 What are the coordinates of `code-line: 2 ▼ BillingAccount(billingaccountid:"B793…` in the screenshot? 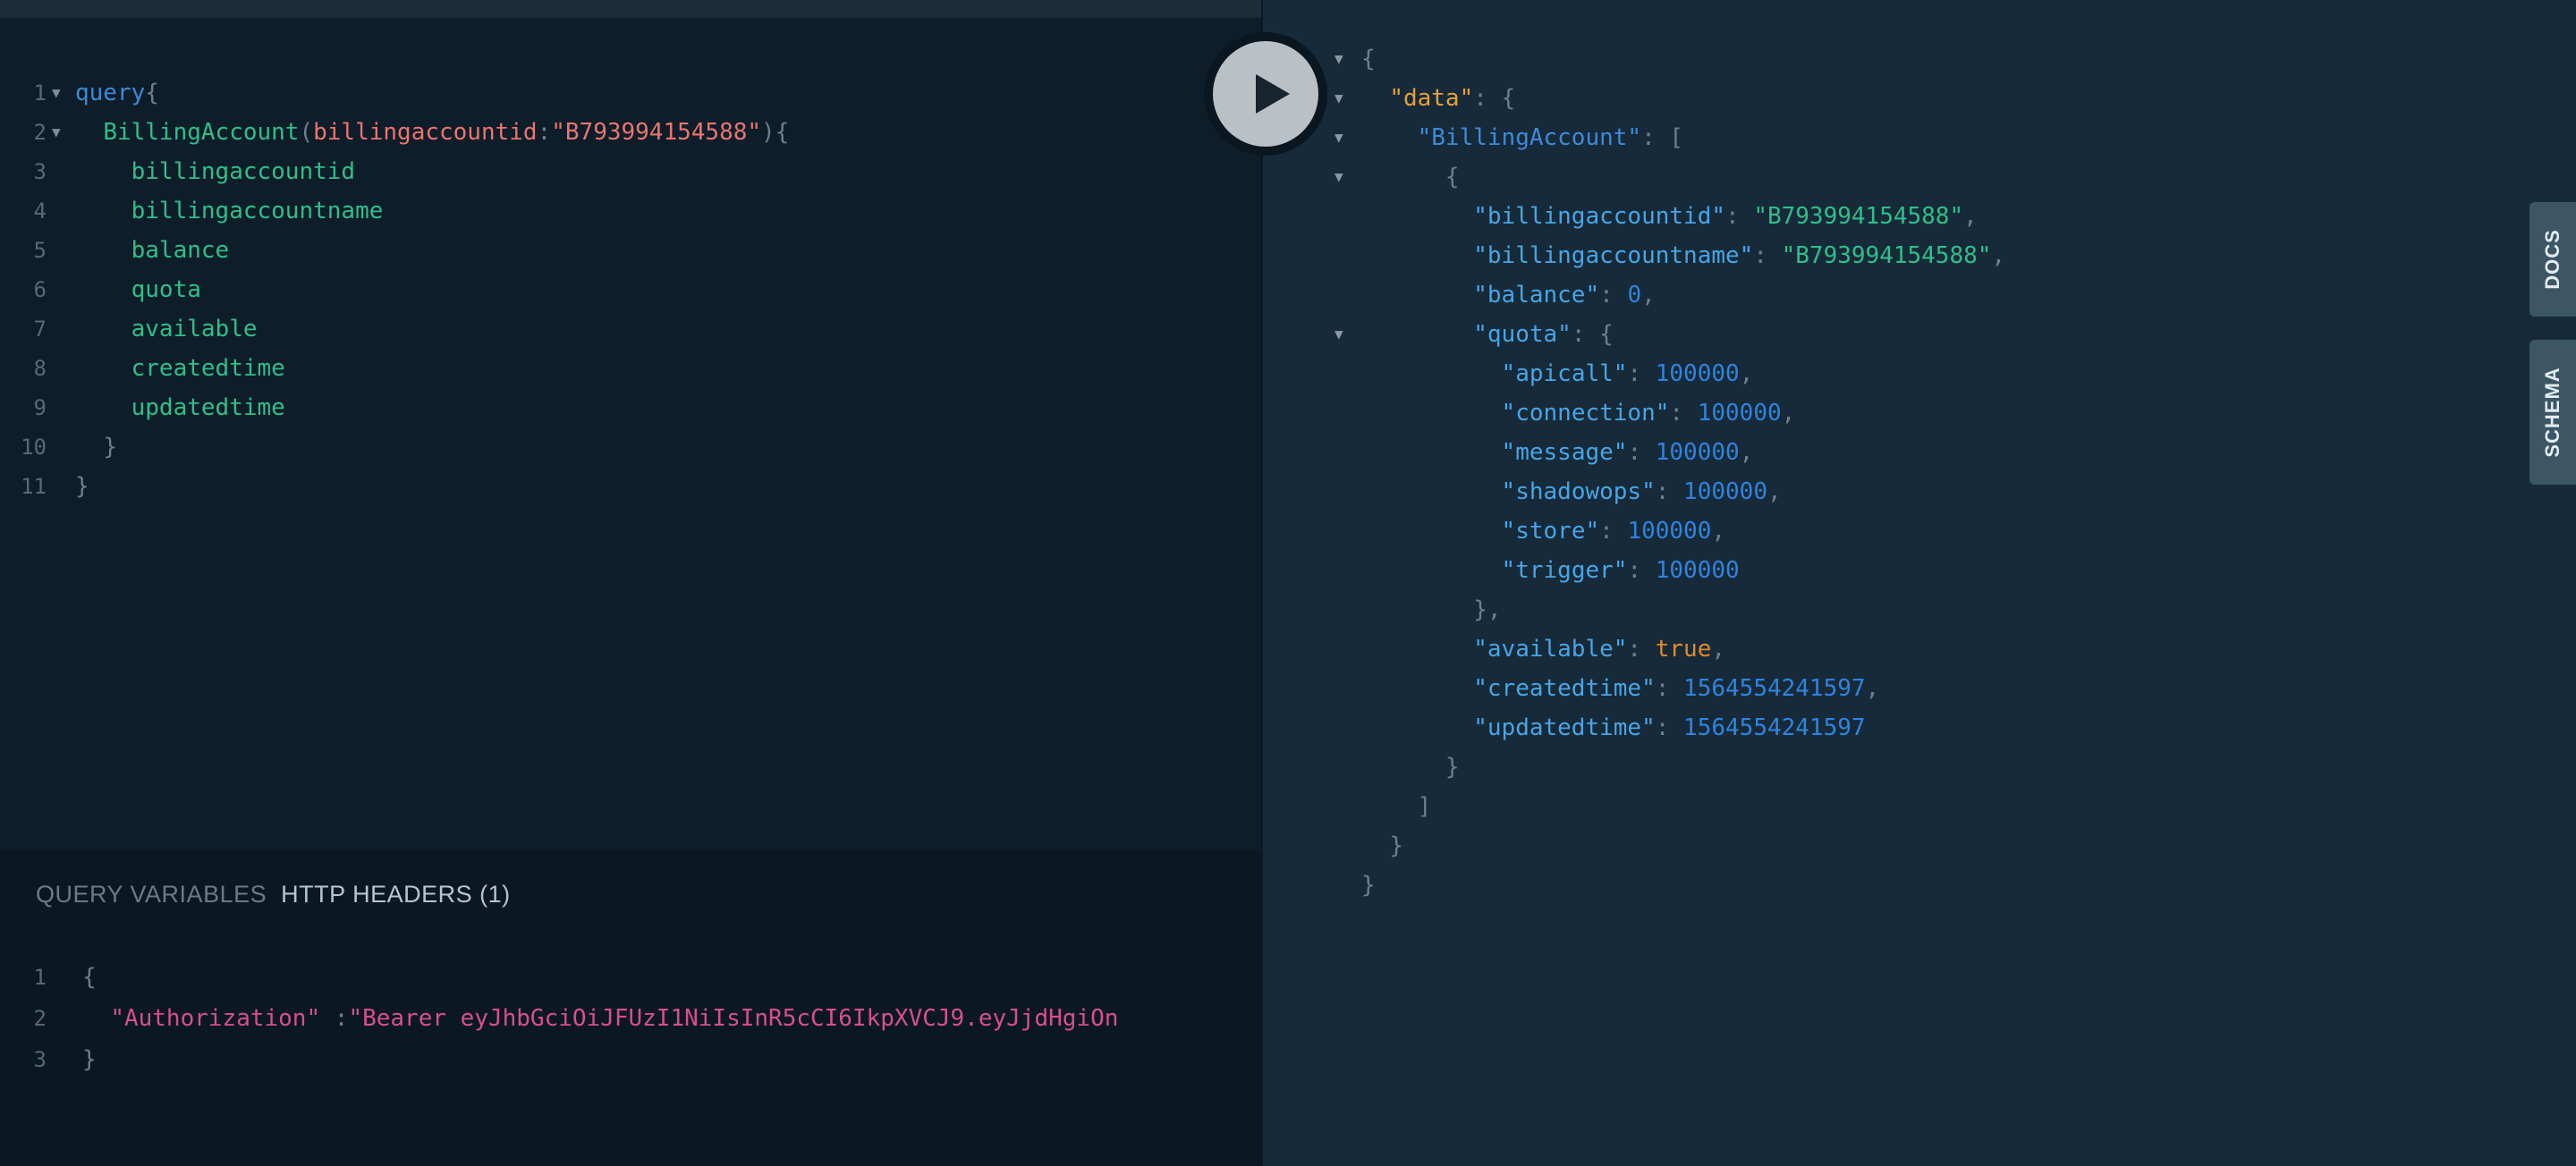 It's located at (630, 132).